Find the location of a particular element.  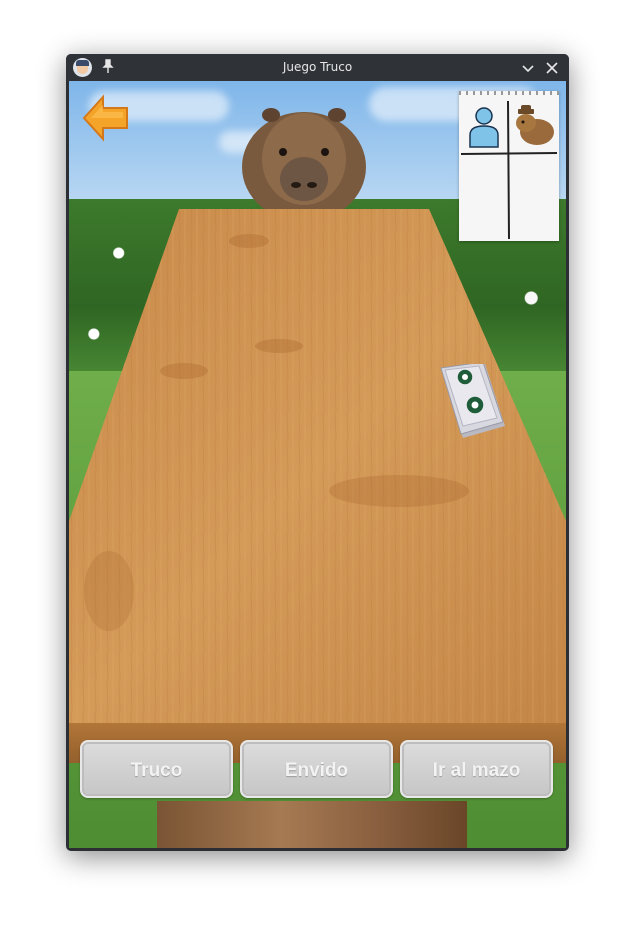

envido-button: Envido is located at coordinates (316, 769).